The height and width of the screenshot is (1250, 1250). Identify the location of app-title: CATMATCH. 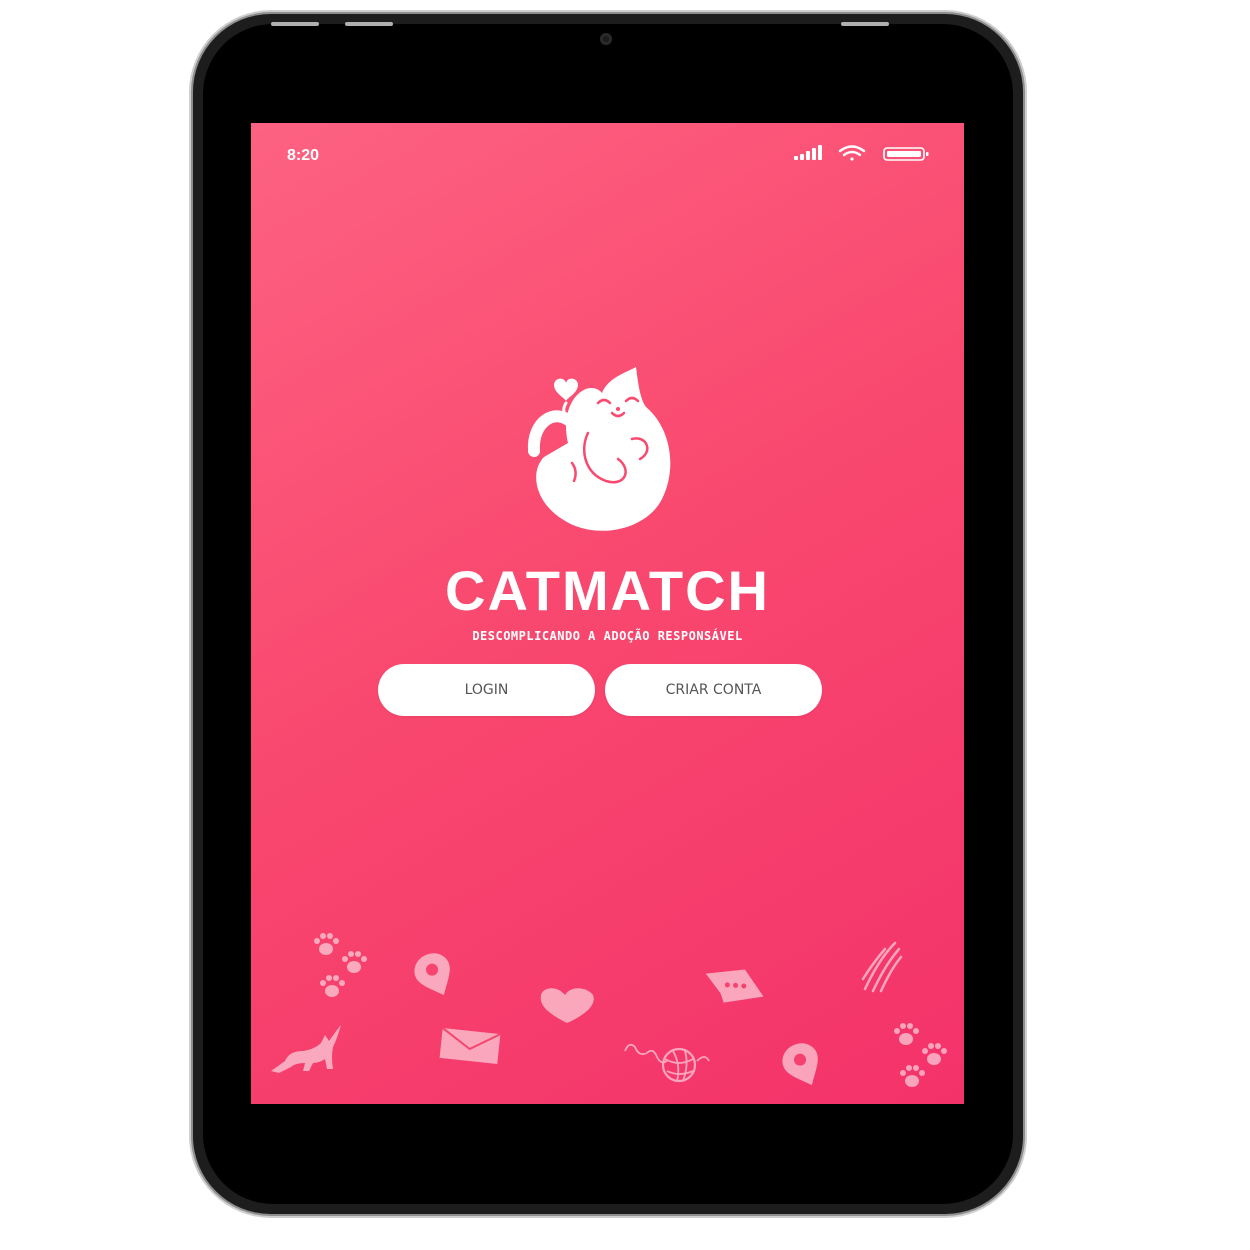
(607, 590).